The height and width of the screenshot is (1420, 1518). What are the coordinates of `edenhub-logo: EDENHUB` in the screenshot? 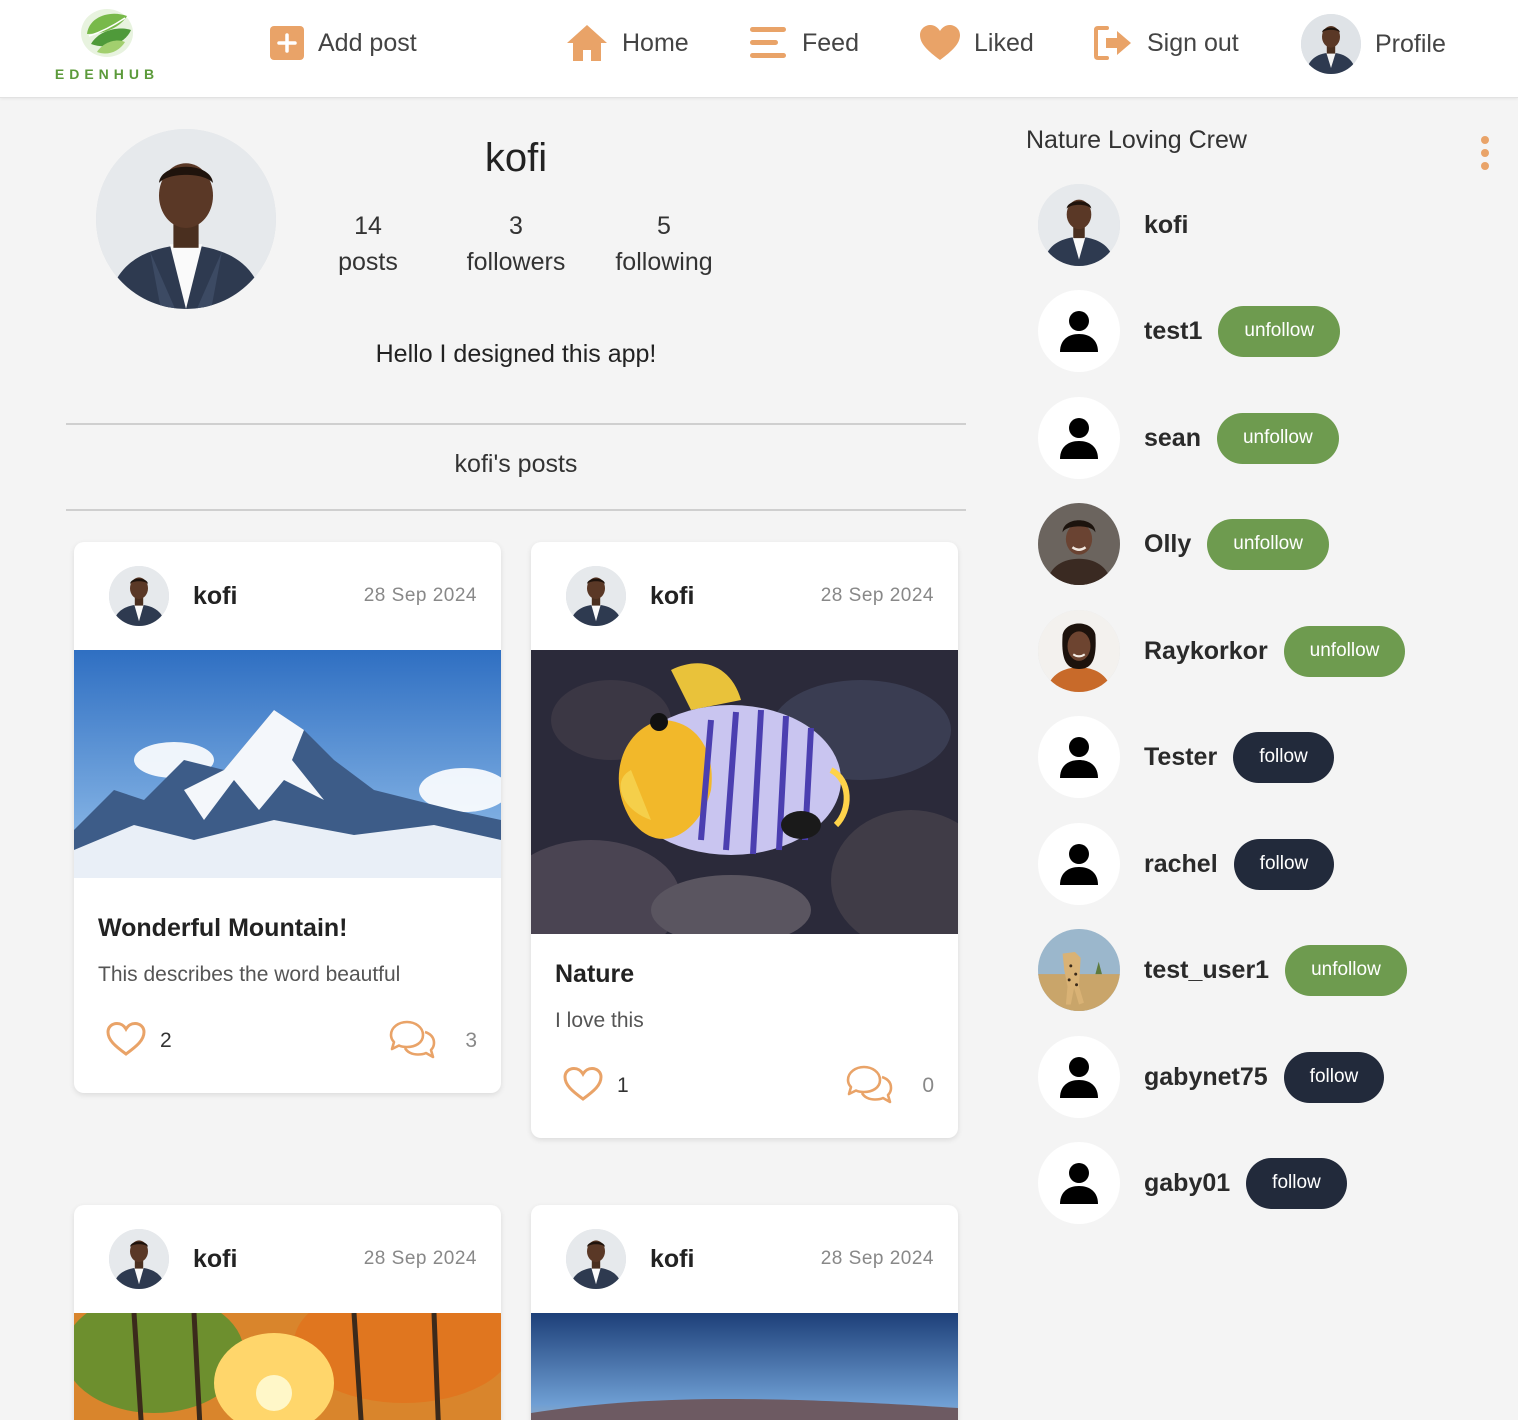 It's located at (107, 45).